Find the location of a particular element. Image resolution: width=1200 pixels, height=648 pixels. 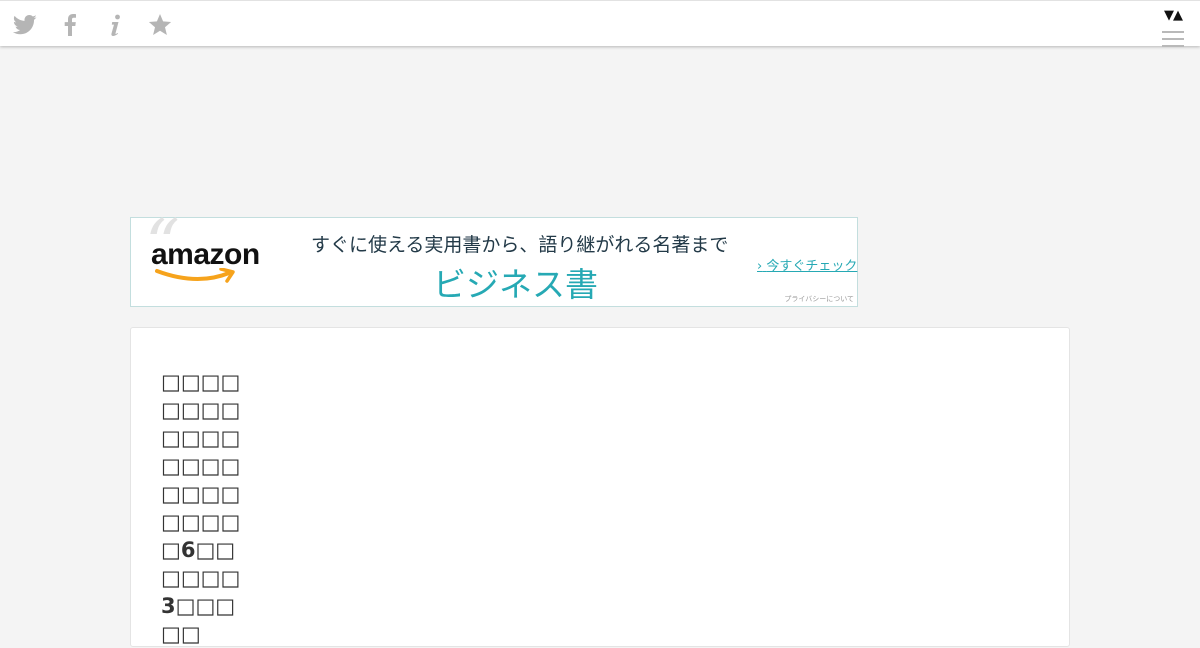

hamburger-menu-icon is located at coordinates (1173, 39).